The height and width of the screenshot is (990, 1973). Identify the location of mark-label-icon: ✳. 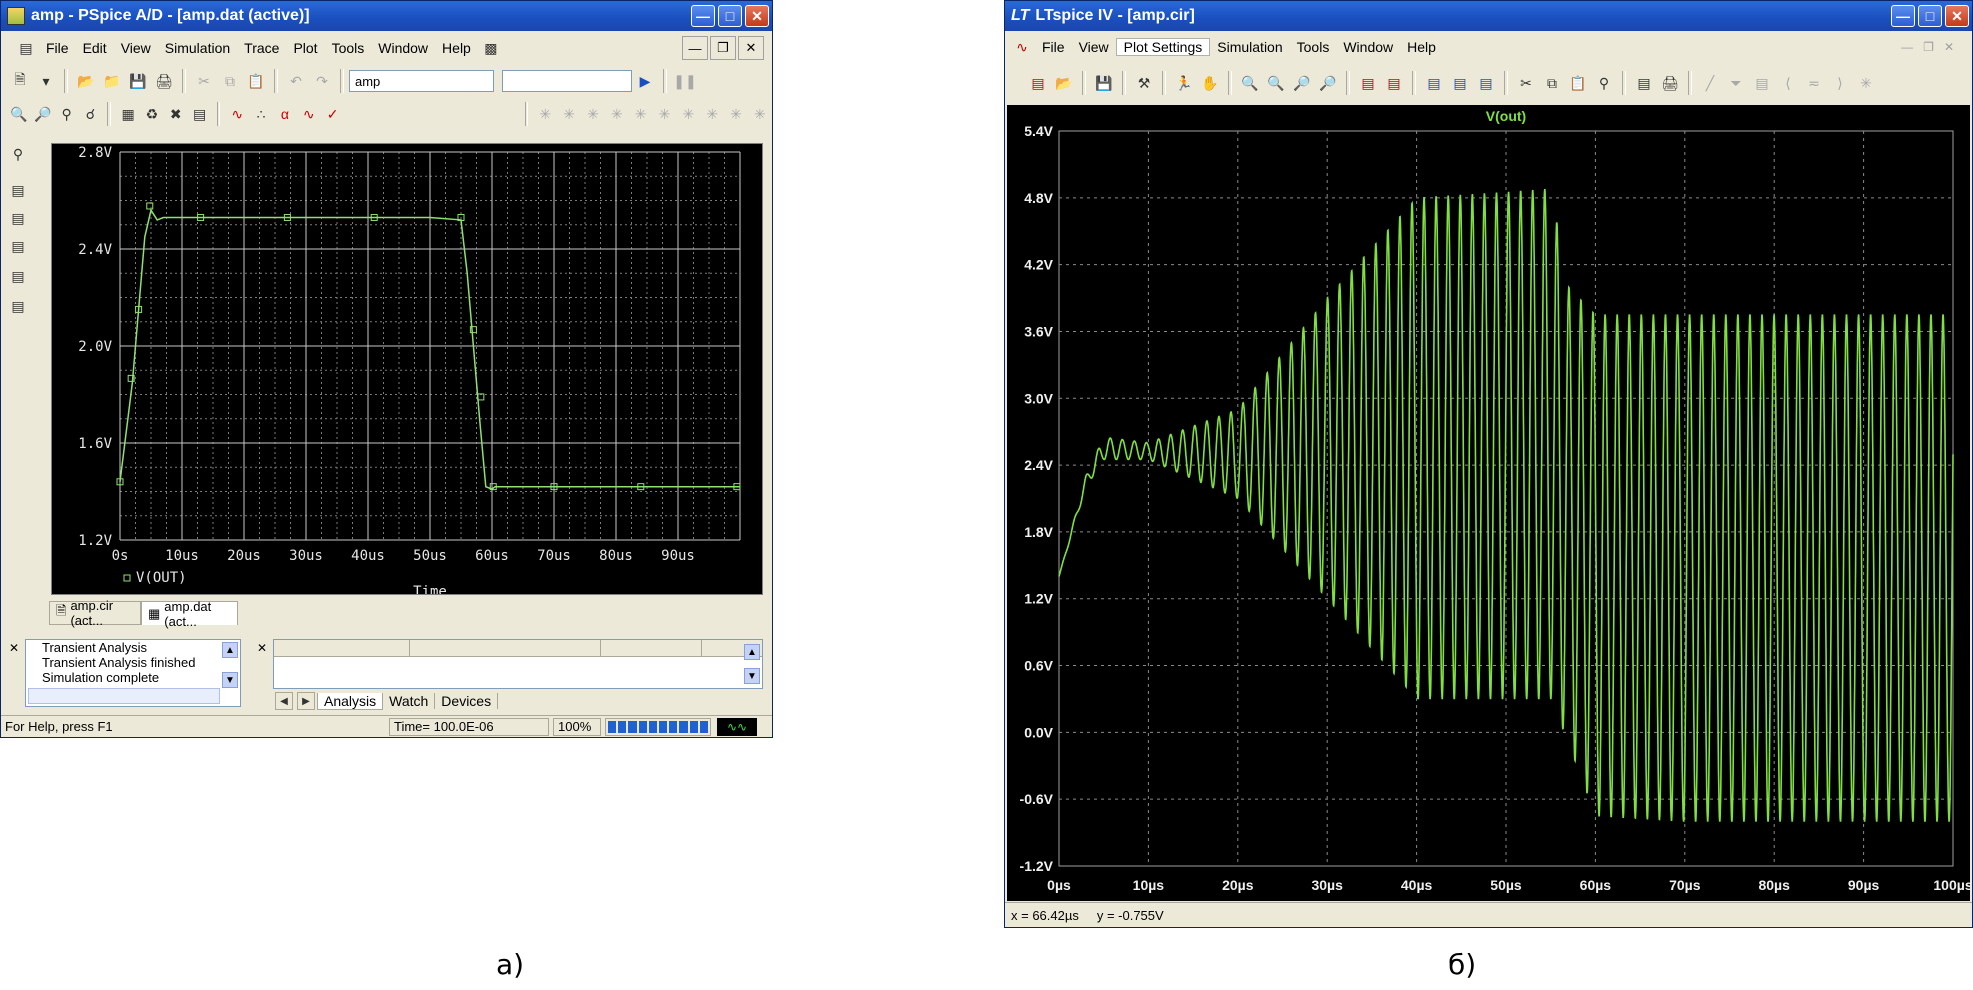
(760, 114).